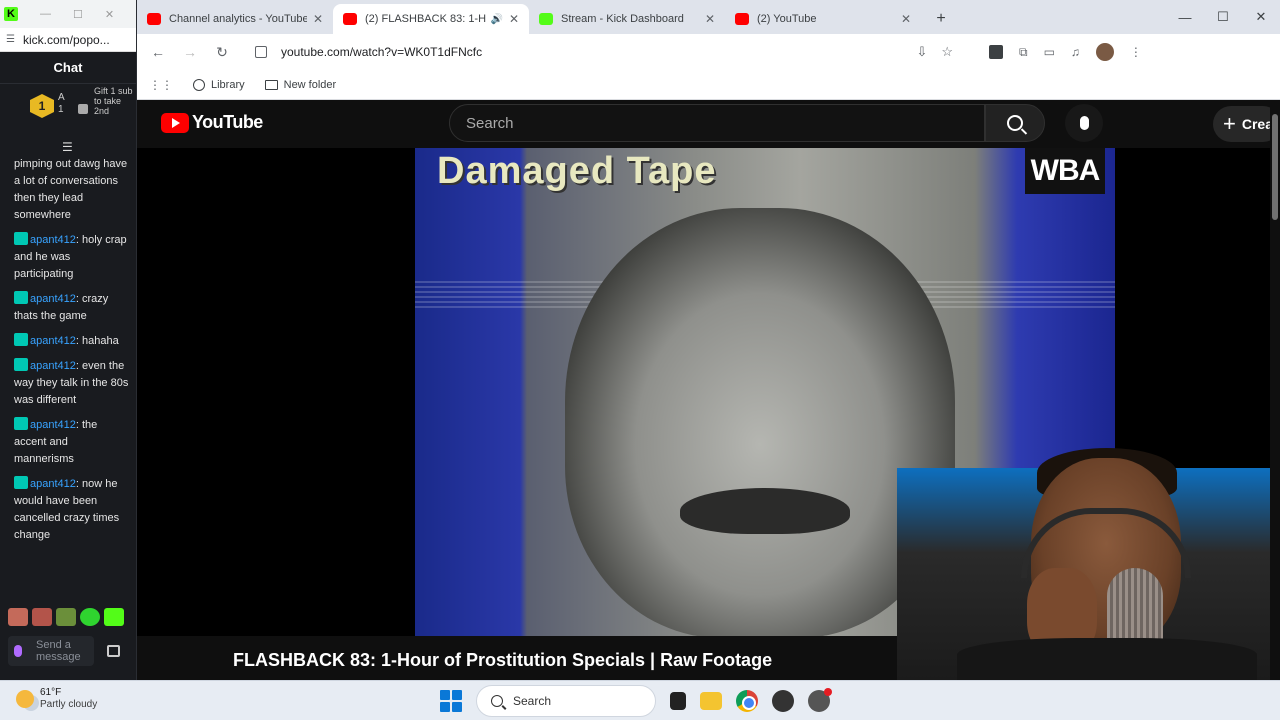  I want to click on extension-icon, so click(996, 52).